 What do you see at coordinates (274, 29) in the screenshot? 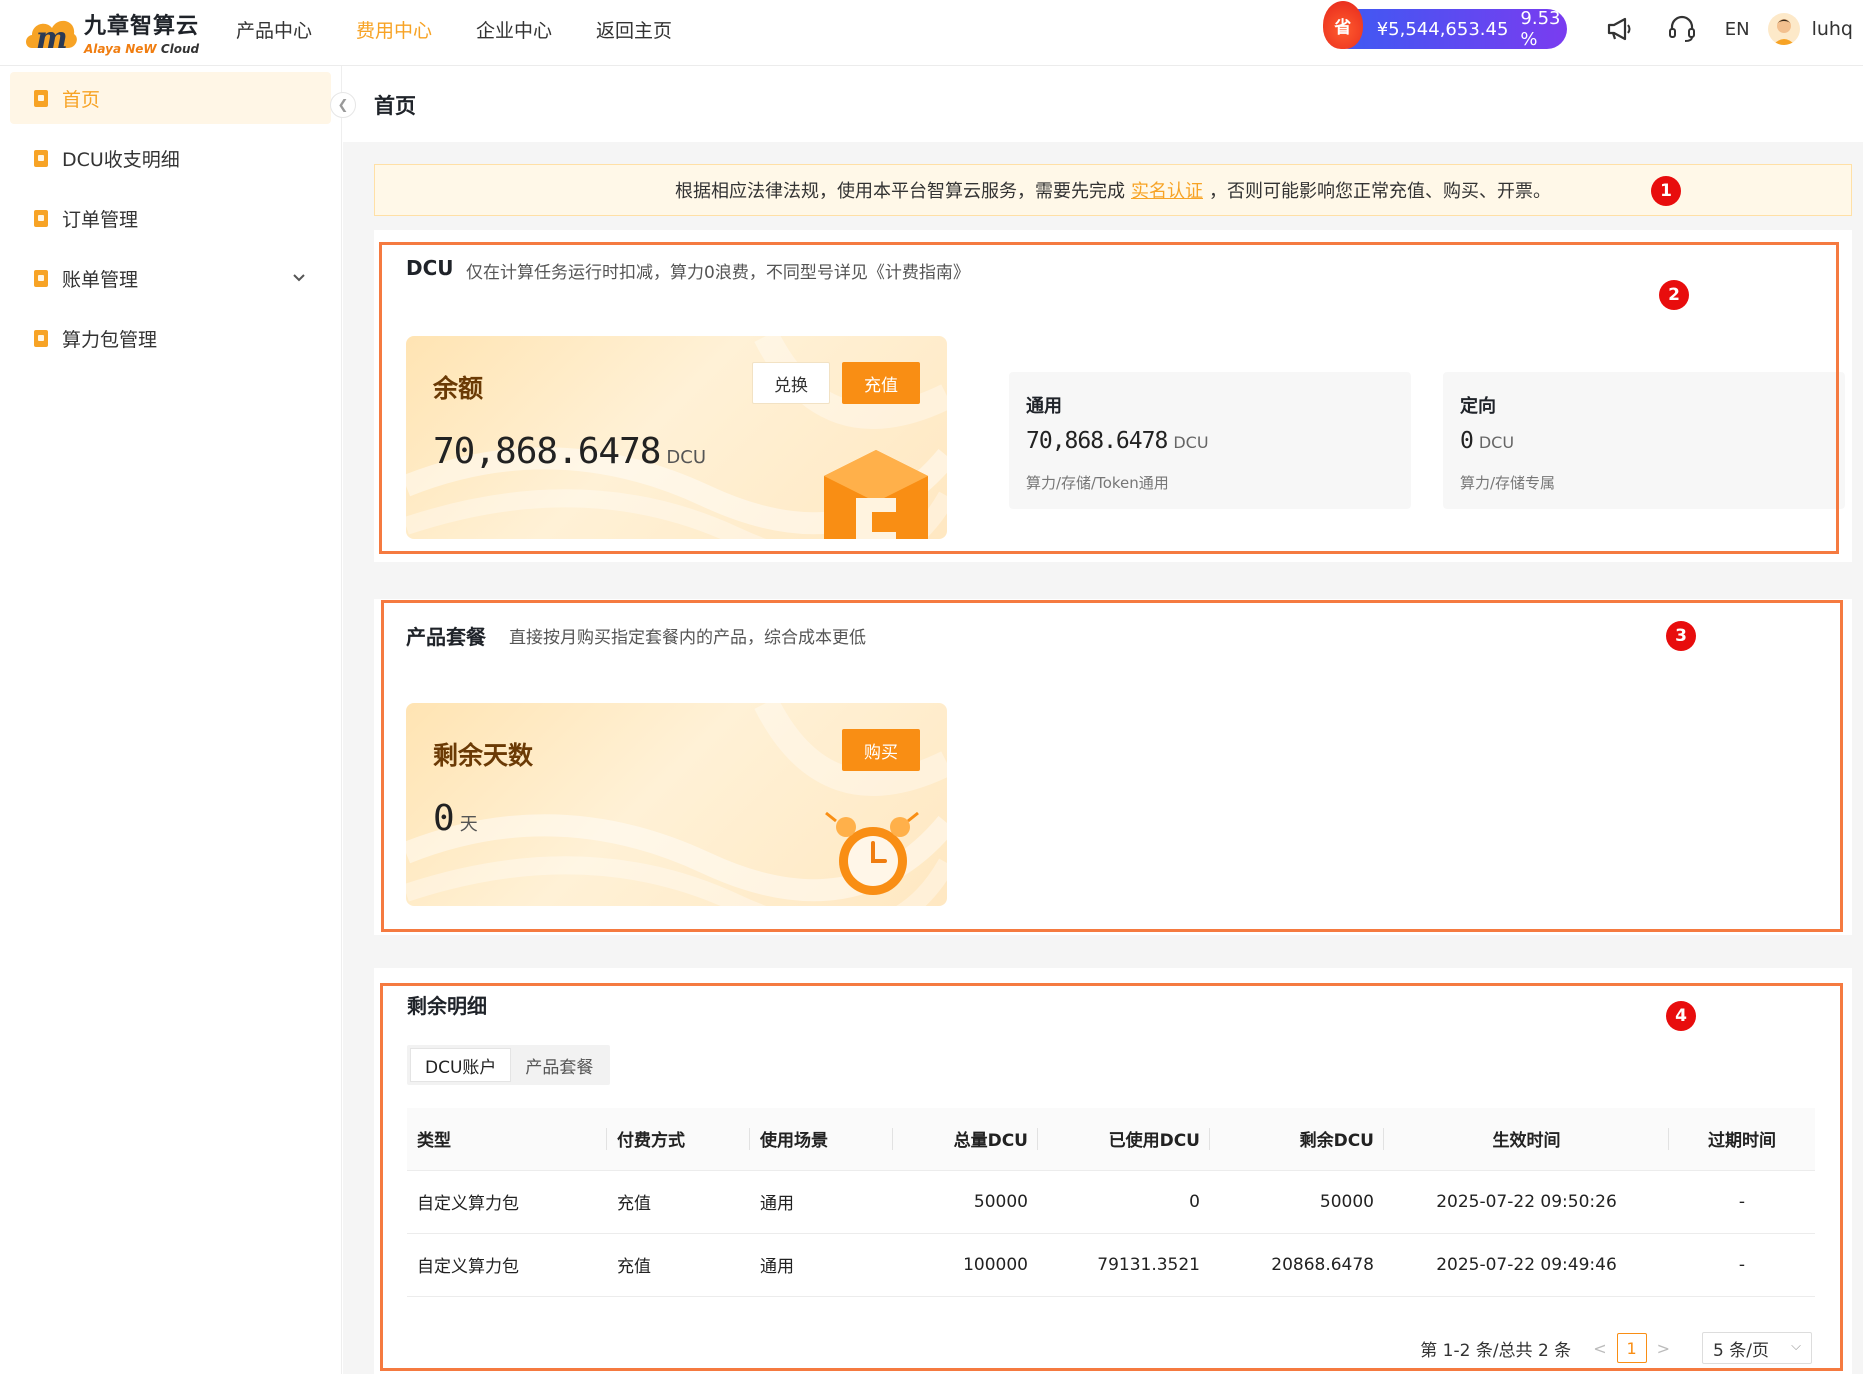
I see `nav-products: 产品中心` at bounding box center [274, 29].